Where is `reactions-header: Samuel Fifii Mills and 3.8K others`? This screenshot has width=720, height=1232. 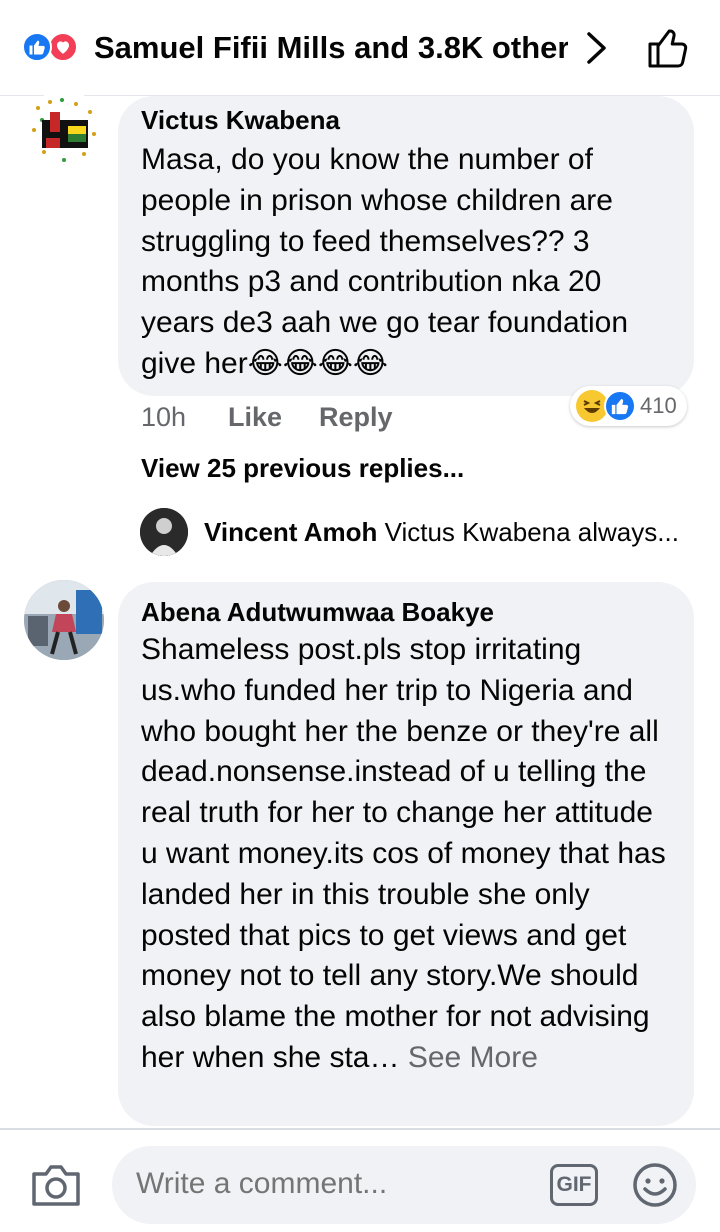
reactions-header: Samuel Fifii Mills and 3.8K others is located at coordinates (360, 48).